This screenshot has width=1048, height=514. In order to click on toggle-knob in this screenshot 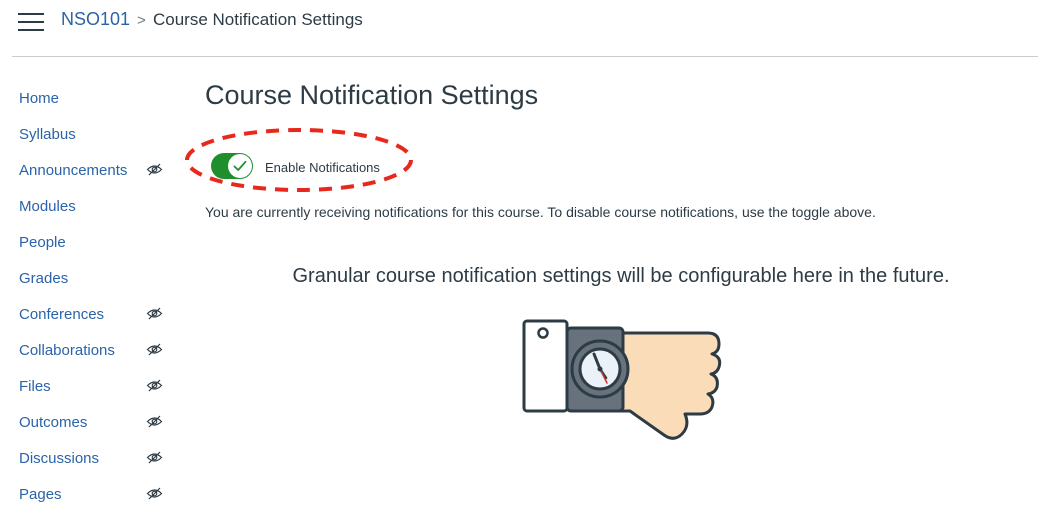, I will do `click(240, 166)`.